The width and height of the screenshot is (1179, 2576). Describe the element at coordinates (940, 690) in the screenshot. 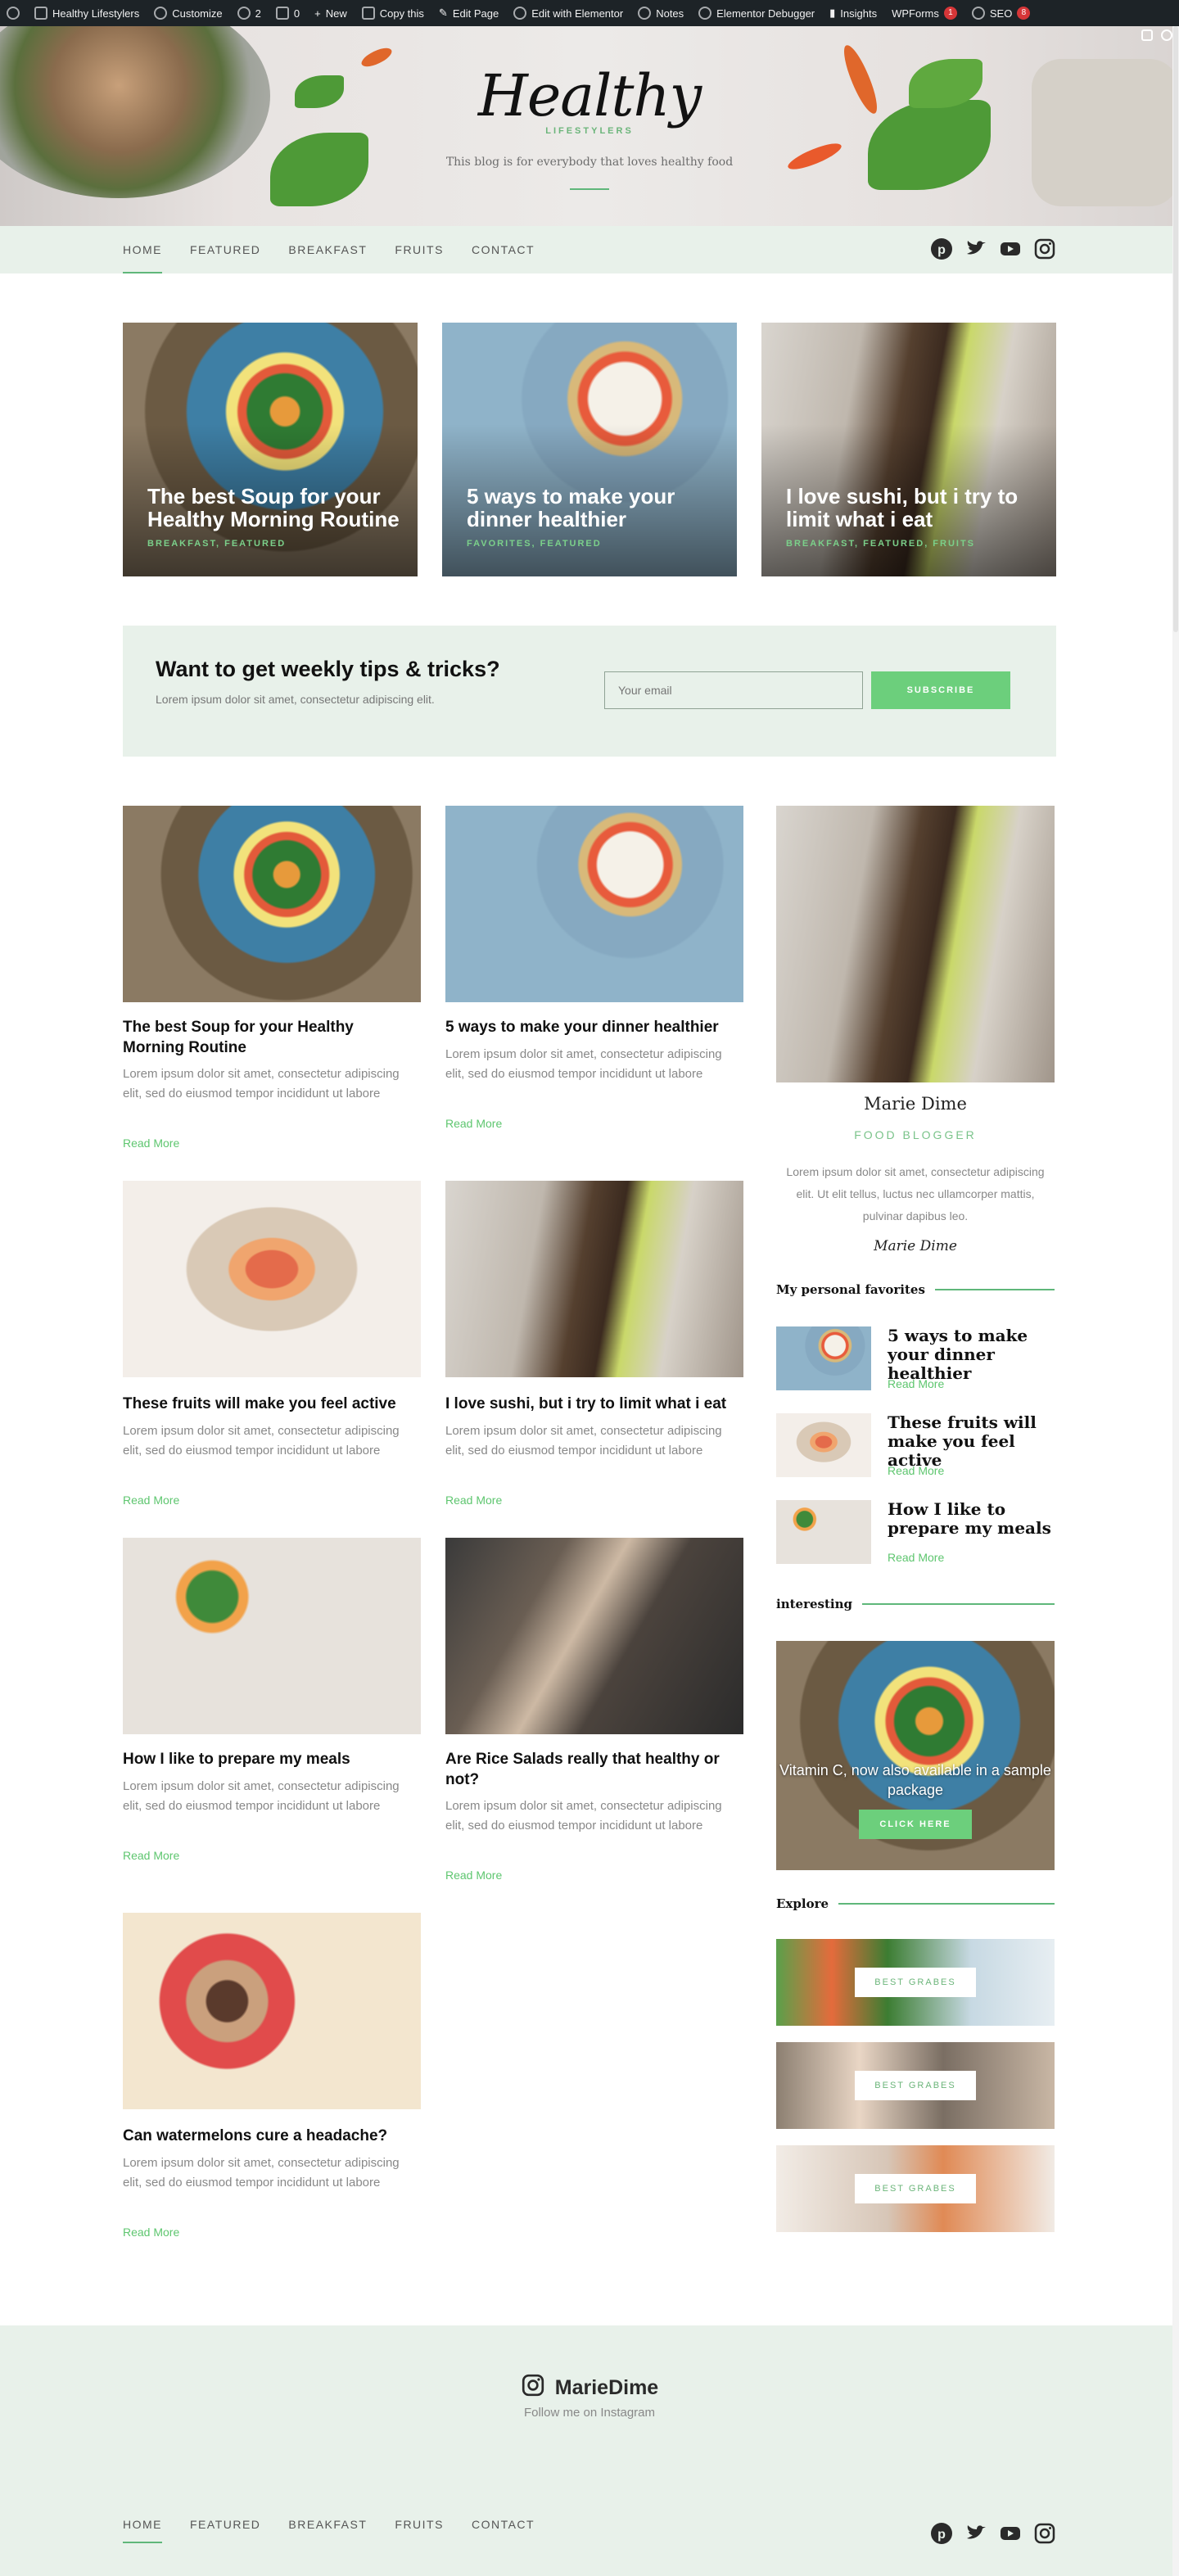

I see `subscribe-button: SUBSCRIBE` at that location.